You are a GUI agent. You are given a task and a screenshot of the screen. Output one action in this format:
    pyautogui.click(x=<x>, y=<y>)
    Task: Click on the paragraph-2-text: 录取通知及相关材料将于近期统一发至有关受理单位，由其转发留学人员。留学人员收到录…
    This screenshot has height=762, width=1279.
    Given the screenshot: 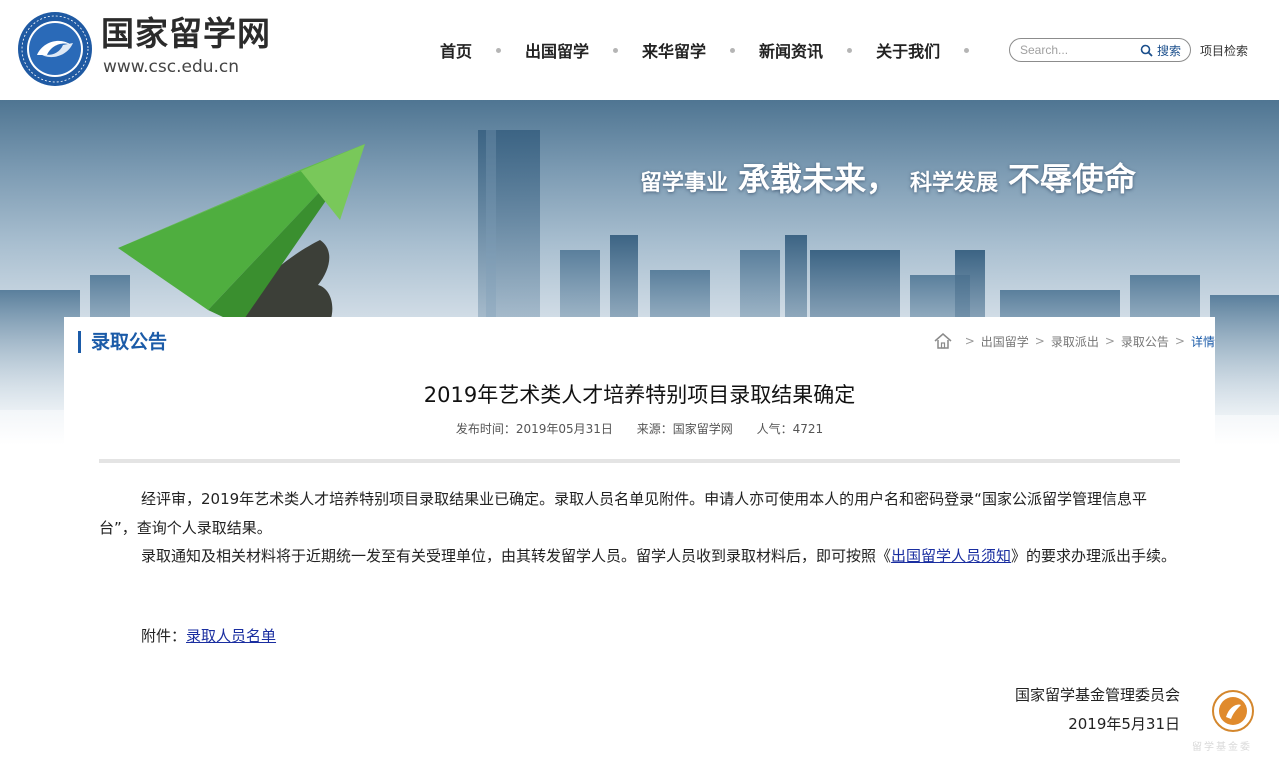 What is the action you would take?
    pyautogui.click(x=516, y=556)
    